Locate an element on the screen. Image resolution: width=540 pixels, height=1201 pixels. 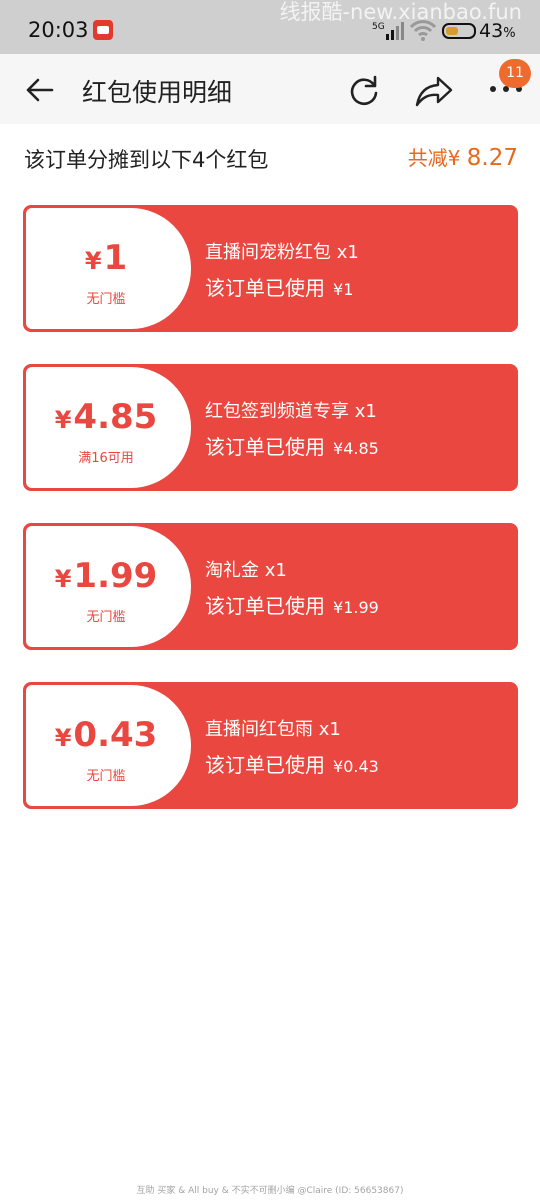
coupon-card: ¥1 无门槛 直播间宠粉红包 x1 该订单已使用 ¥1 is located at coordinates (270, 268).